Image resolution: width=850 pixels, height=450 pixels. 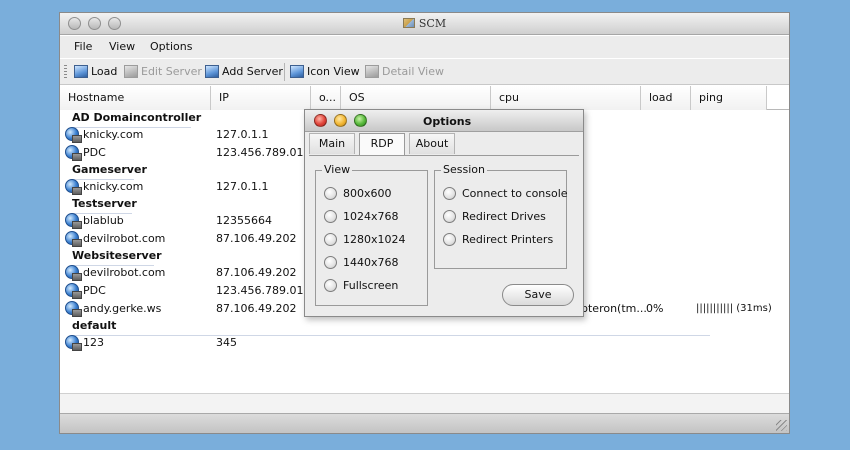 What do you see at coordinates (104, 205) in the screenshot?
I see `group-header: Testserver` at bounding box center [104, 205].